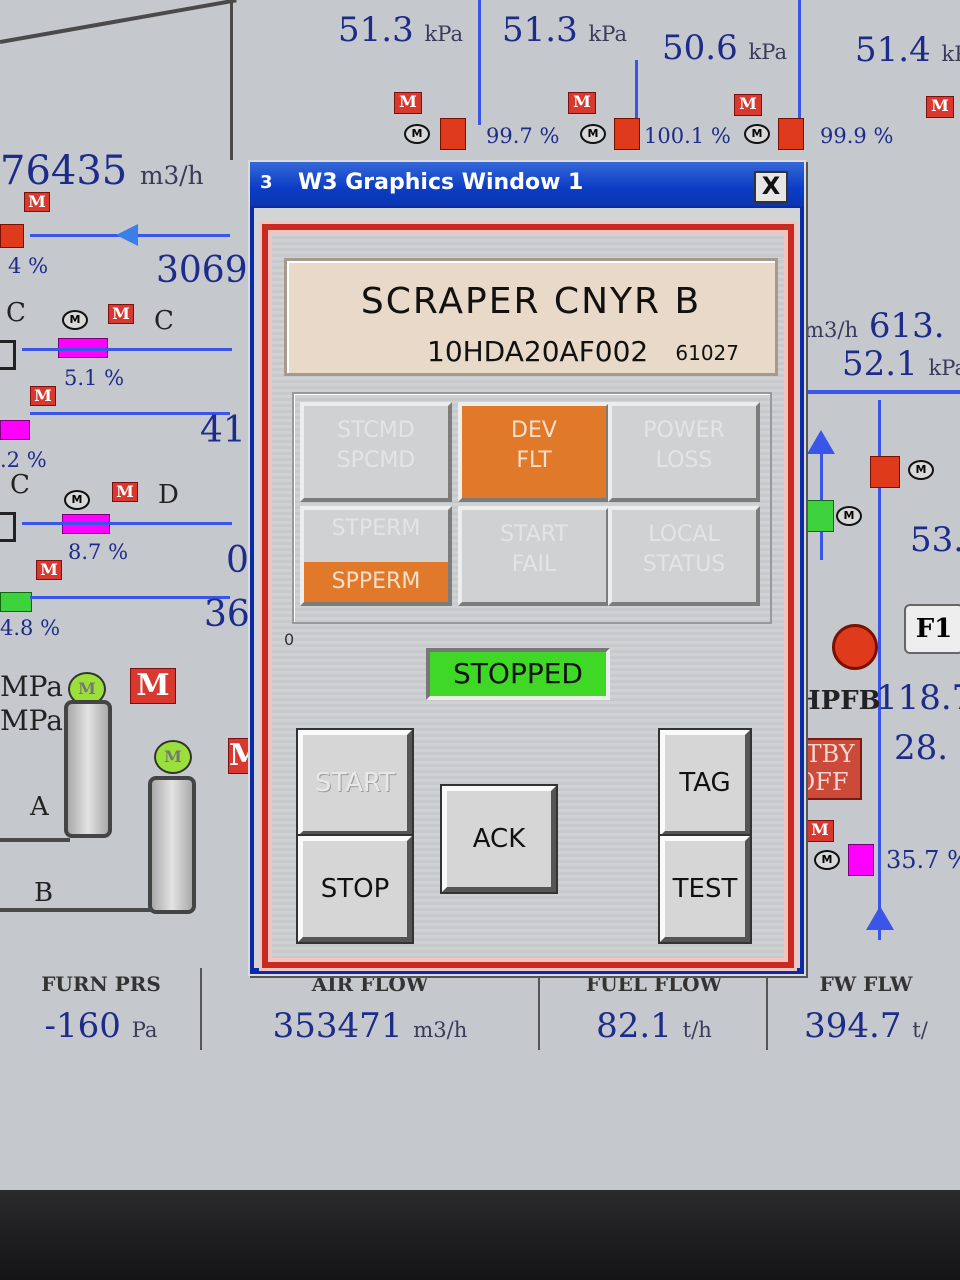 The height and width of the screenshot is (1280, 960). What do you see at coordinates (94, 378) in the screenshot?
I see `valve-position: 5.1 %` at bounding box center [94, 378].